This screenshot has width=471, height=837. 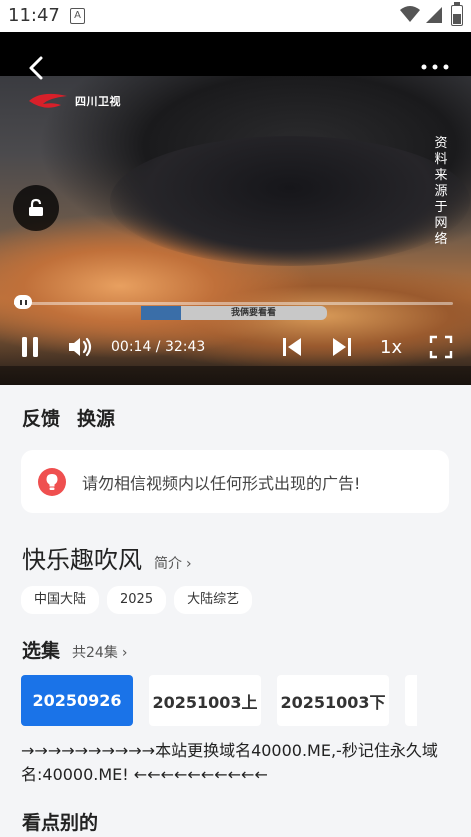 I want to click on episodes-header: 选集 共24集 ›, so click(x=74, y=649).